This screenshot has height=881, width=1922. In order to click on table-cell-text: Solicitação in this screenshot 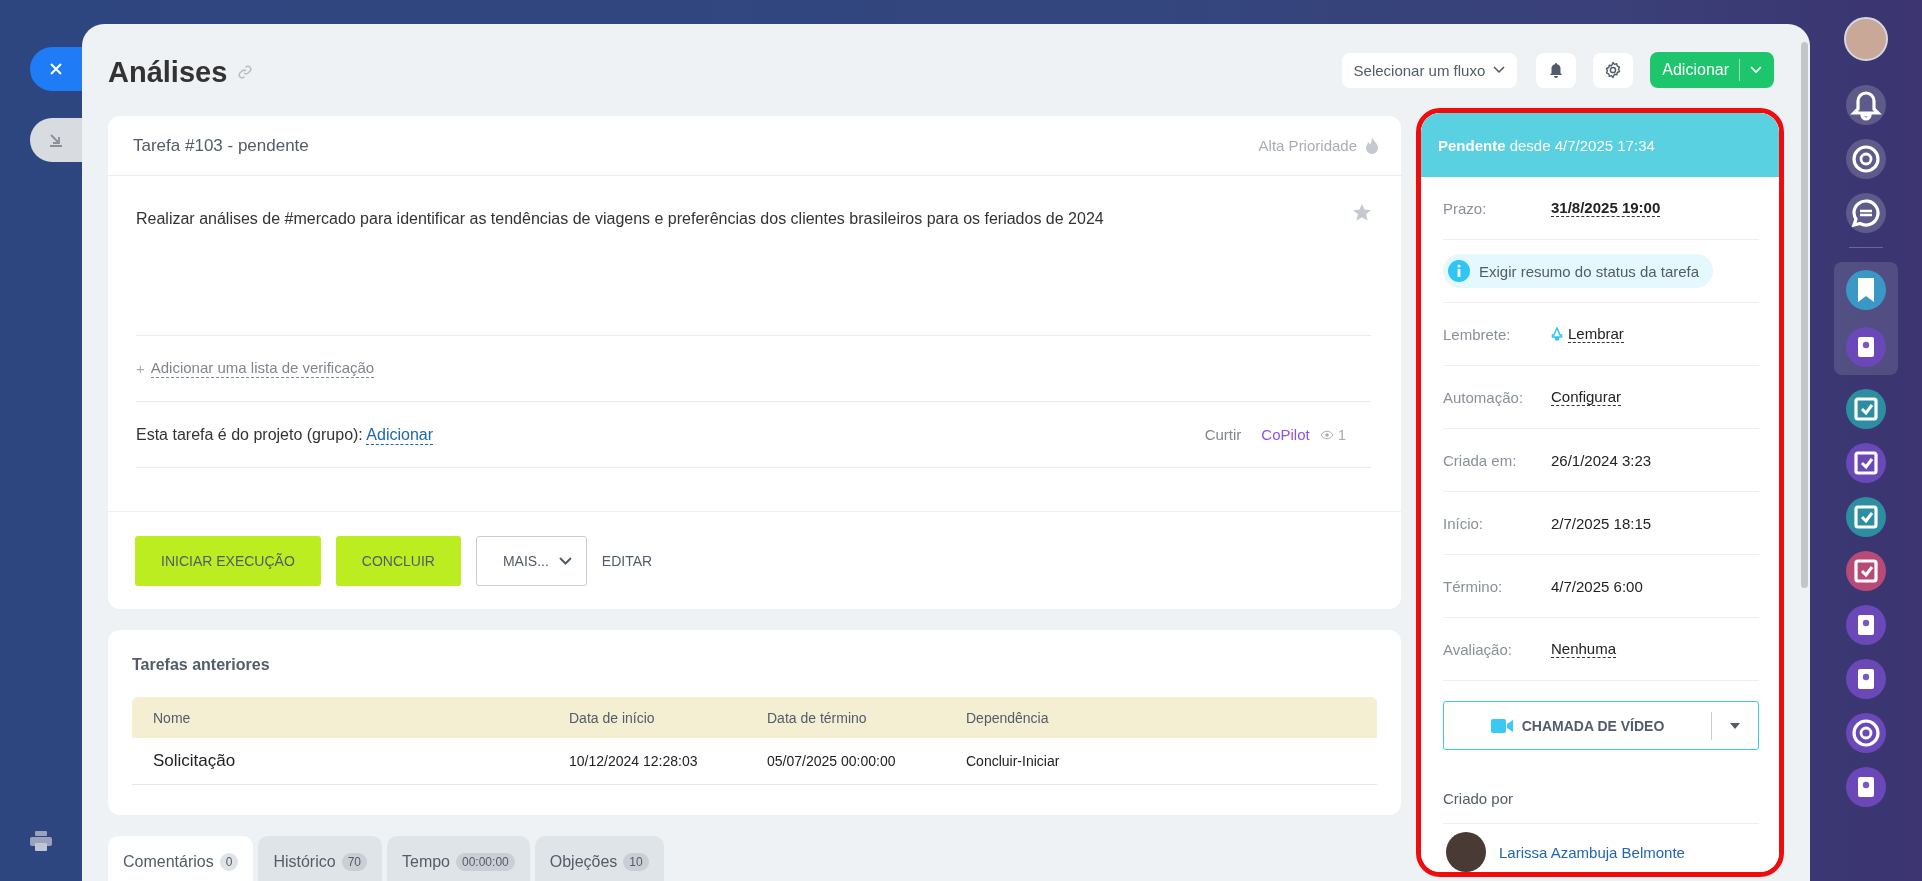, I will do `click(194, 761)`.